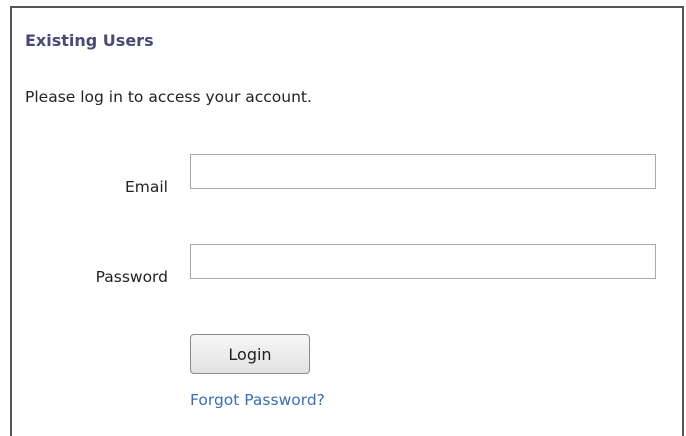 This screenshot has width=686, height=436. Describe the element at coordinates (423, 261) in the screenshot. I see `password-field` at that location.